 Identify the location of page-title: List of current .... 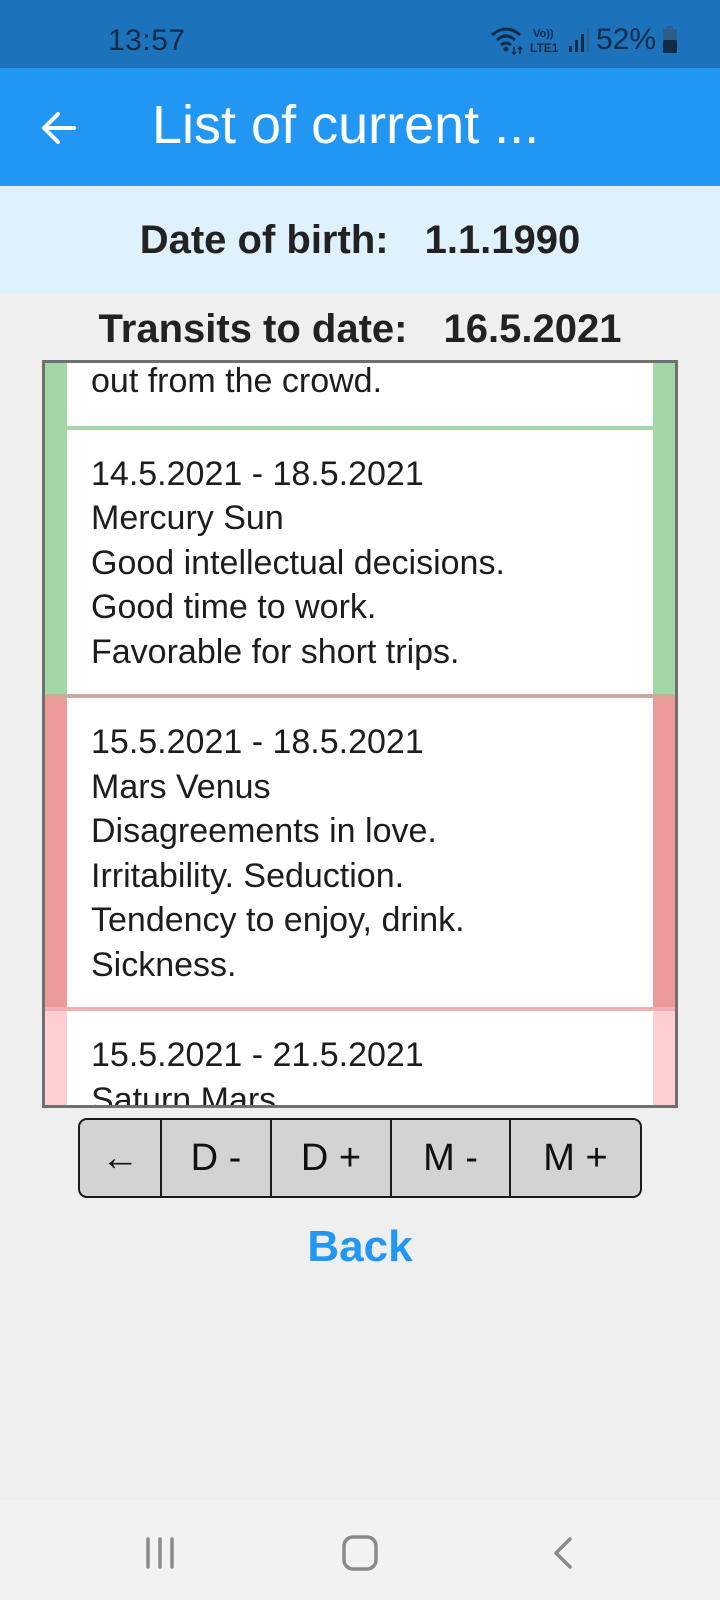
(346, 125).